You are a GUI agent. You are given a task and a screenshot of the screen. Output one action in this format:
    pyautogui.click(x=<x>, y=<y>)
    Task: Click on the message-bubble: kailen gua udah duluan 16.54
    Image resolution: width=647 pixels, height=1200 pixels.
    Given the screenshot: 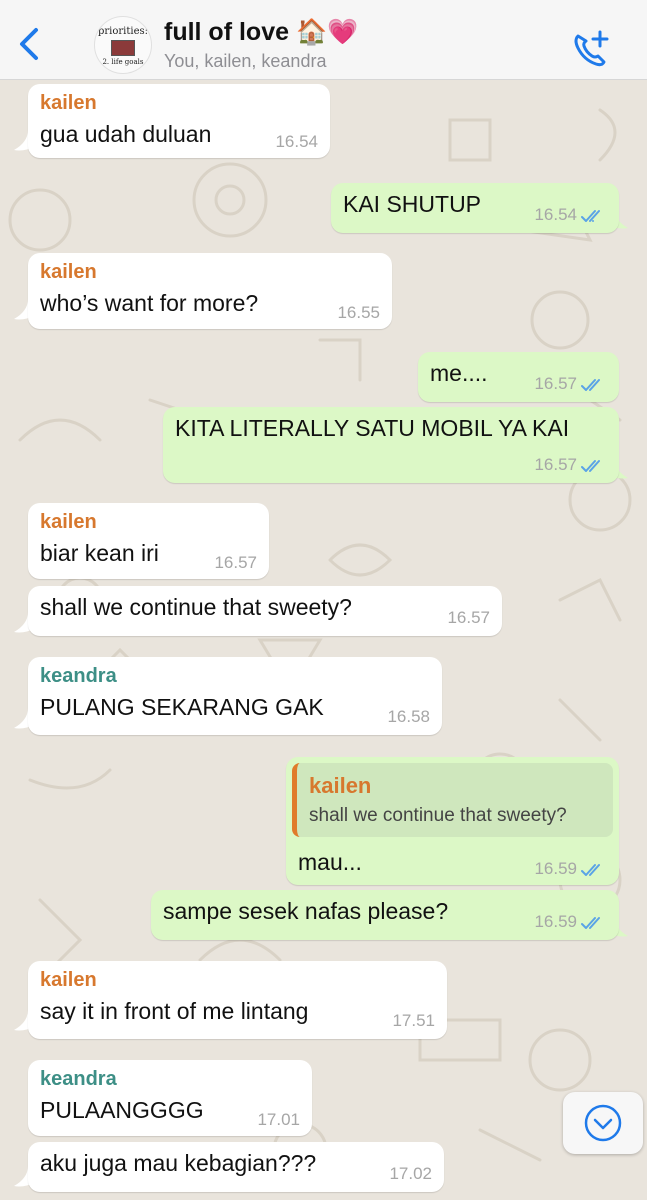 What is the action you would take?
    pyautogui.click(x=179, y=121)
    